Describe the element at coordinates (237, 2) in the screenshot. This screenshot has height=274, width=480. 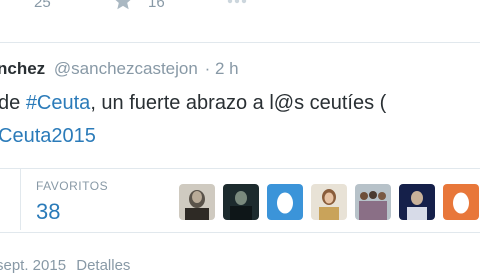
I see `more-options-icon` at that location.